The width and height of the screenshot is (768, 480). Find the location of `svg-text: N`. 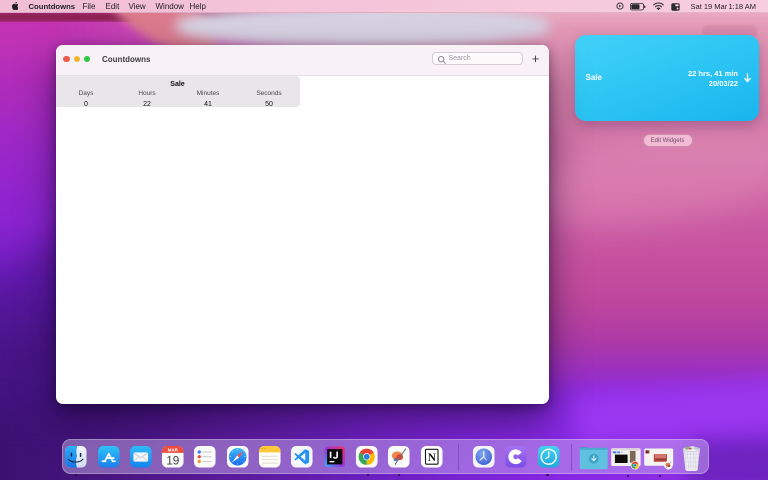

svg-text: N is located at coordinates (431, 458).